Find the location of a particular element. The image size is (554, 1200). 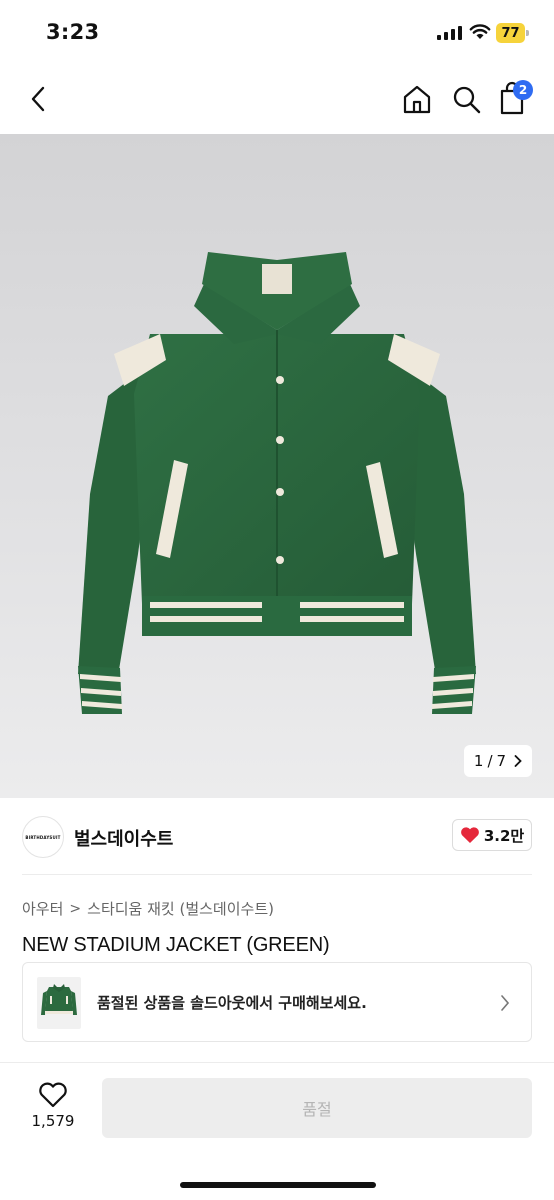

image-counter-current: 1 is located at coordinates (478, 761).